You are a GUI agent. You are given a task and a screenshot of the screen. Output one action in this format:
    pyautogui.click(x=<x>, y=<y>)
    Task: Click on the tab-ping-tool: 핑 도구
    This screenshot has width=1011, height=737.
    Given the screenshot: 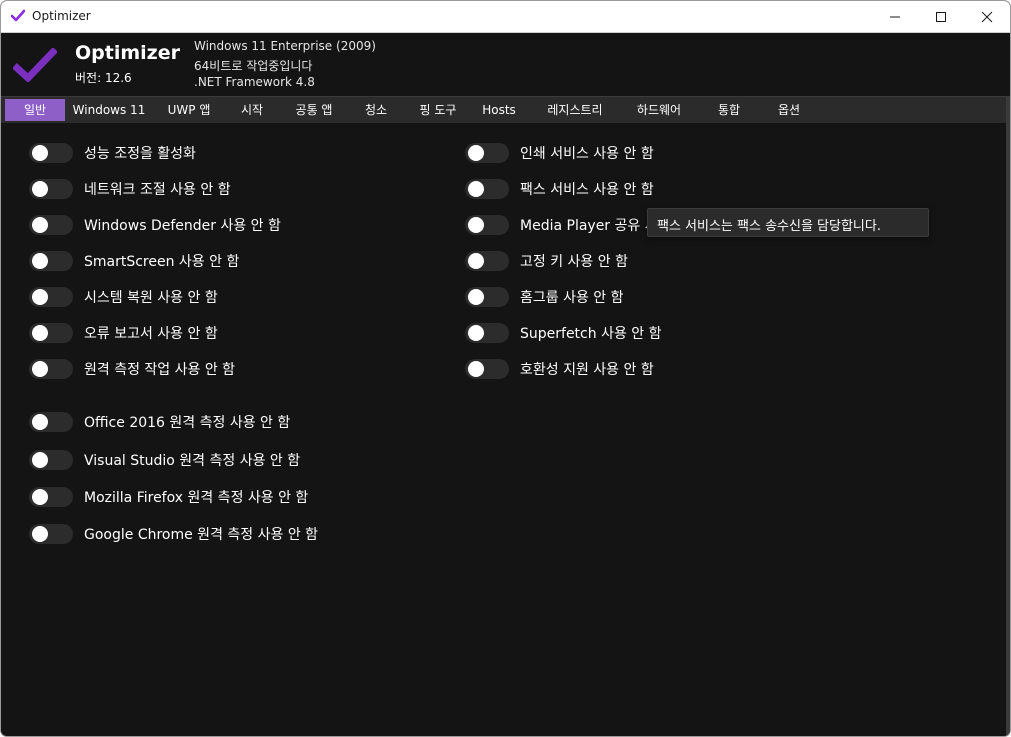 What is the action you would take?
    pyautogui.click(x=438, y=110)
    